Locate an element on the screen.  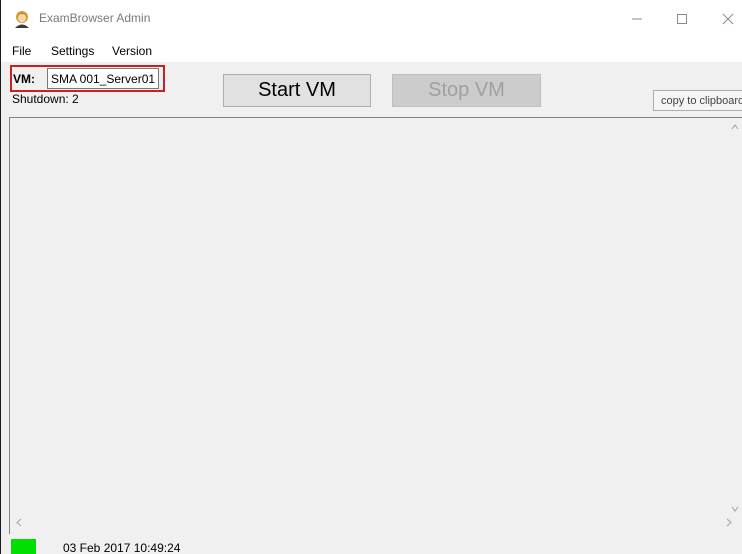
maximize-button is located at coordinates (682, 19).